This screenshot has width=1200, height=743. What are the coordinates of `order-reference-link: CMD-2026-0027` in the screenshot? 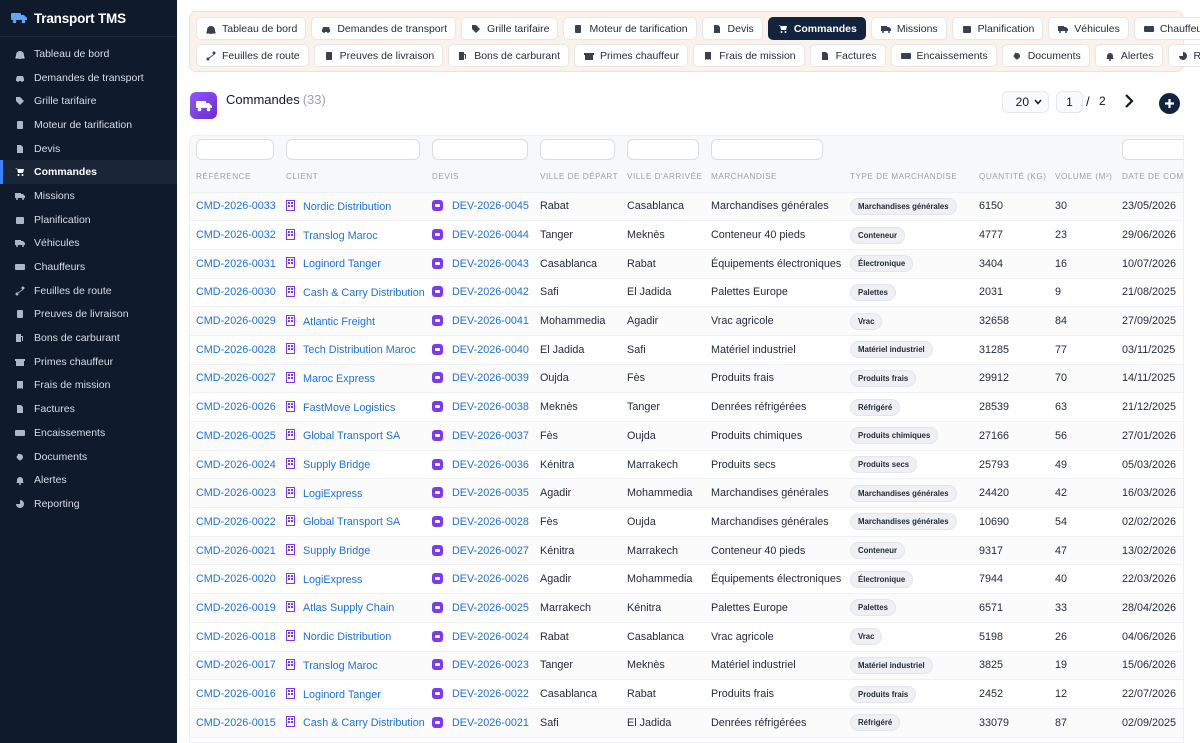 It's located at (236, 378).